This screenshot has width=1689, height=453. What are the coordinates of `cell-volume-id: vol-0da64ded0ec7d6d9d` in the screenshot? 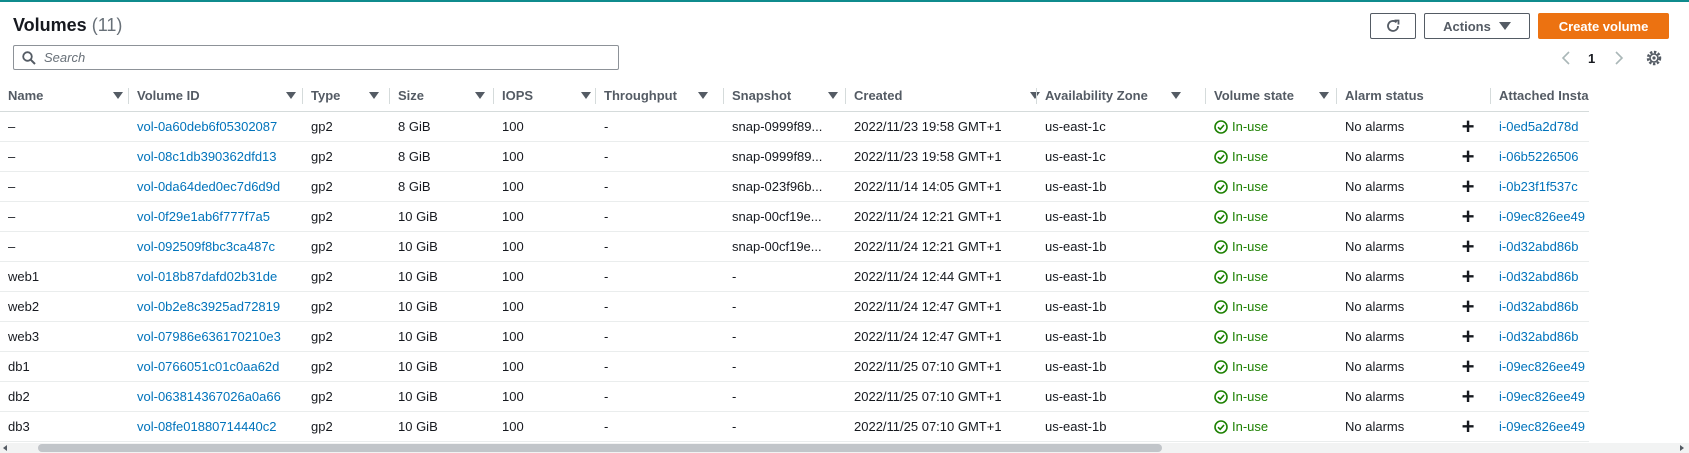 It's located at (216, 186).